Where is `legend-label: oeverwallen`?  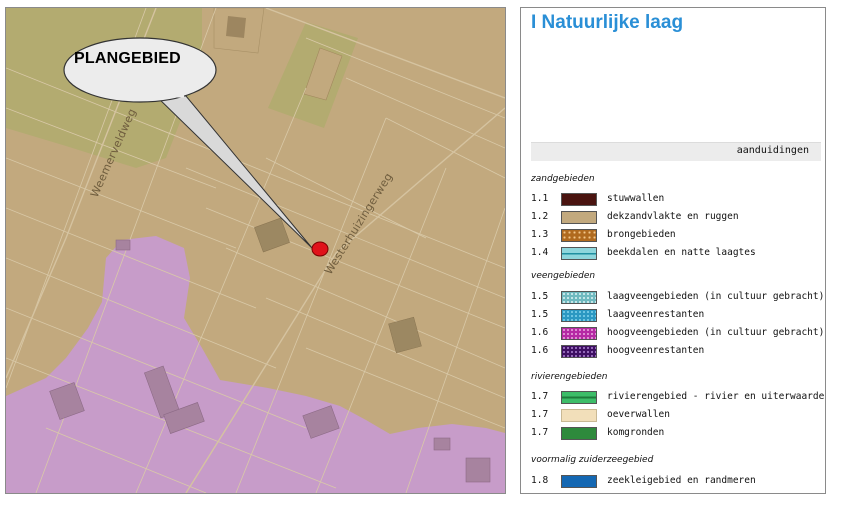
legend-label: oeverwallen is located at coordinates (638, 414).